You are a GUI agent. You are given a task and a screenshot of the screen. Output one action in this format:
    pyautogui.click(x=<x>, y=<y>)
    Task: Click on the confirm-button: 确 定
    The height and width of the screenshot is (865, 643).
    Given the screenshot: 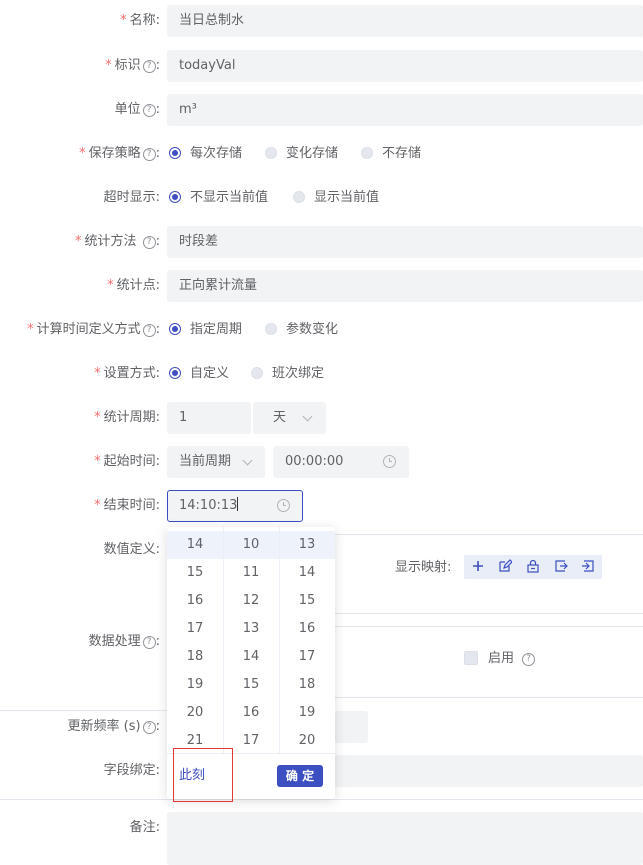 What is the action you would take?
    pyautogui.click(x=300, y=776)
    